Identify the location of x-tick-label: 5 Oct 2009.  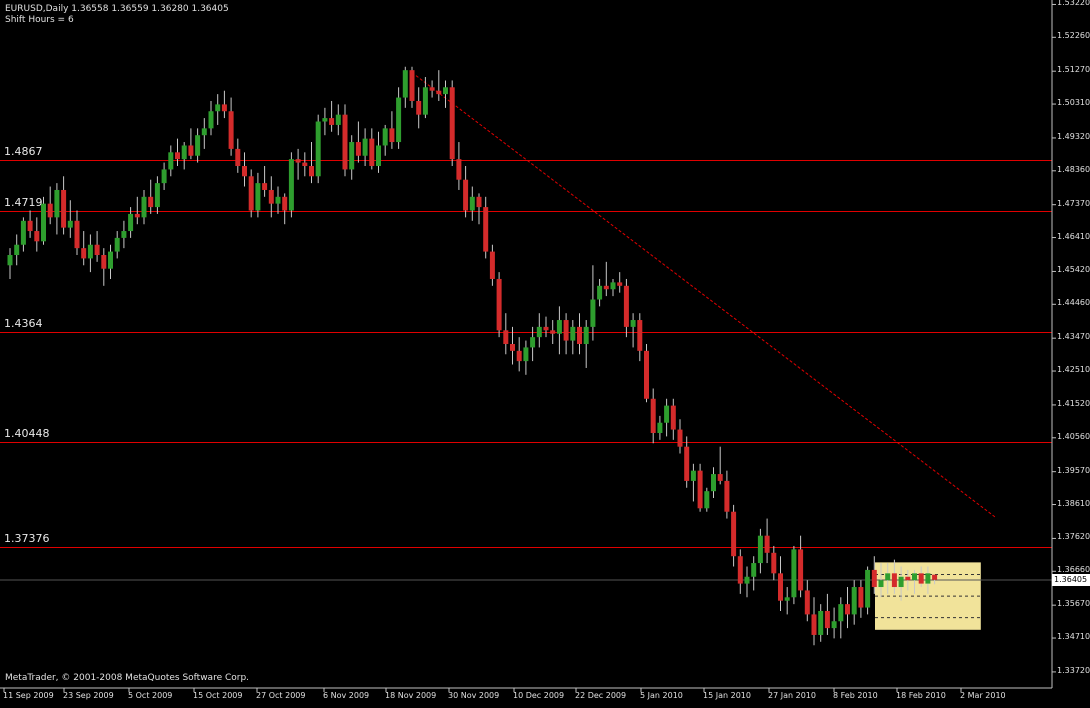
(150, 695).